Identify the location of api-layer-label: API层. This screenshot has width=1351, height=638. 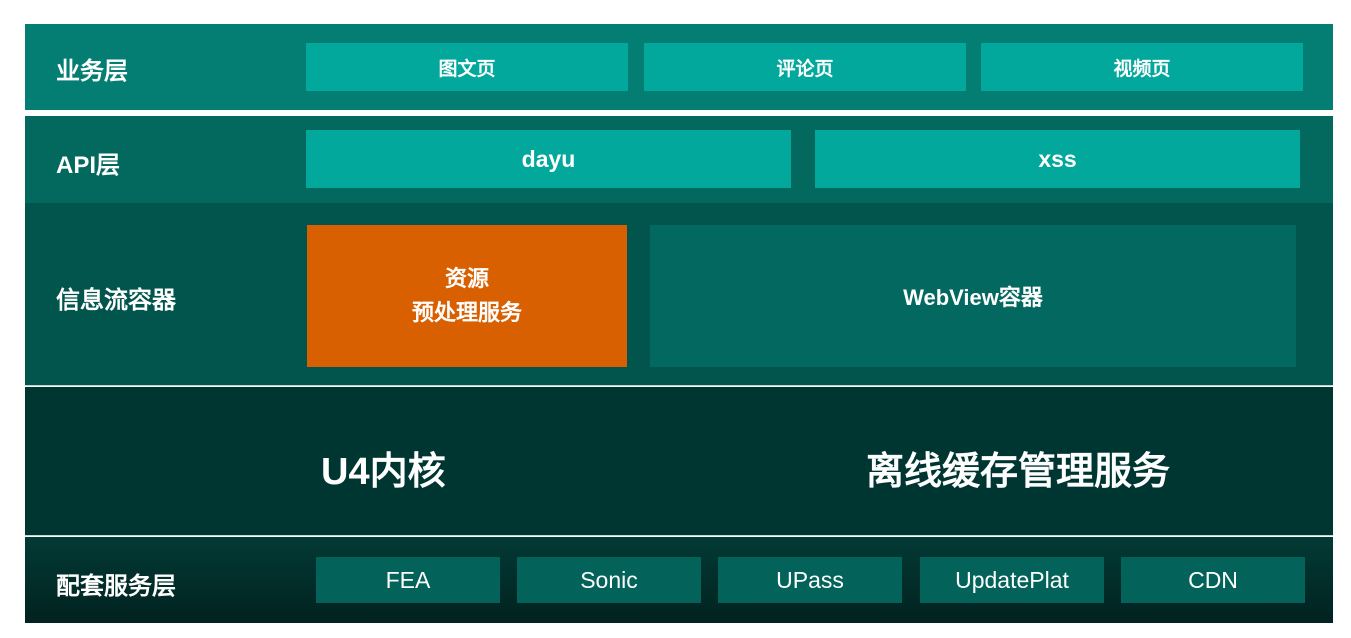
(88, 165).